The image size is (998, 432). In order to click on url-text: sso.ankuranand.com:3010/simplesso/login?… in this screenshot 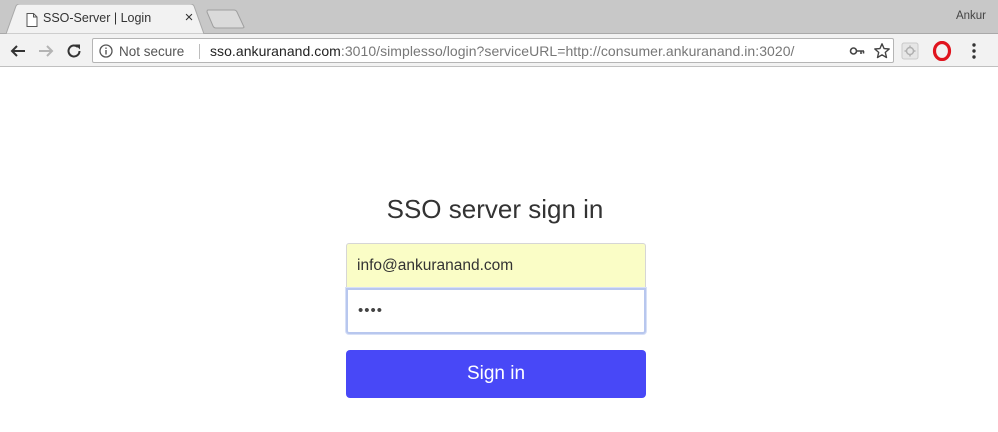, I will do `click(502, 51)`.